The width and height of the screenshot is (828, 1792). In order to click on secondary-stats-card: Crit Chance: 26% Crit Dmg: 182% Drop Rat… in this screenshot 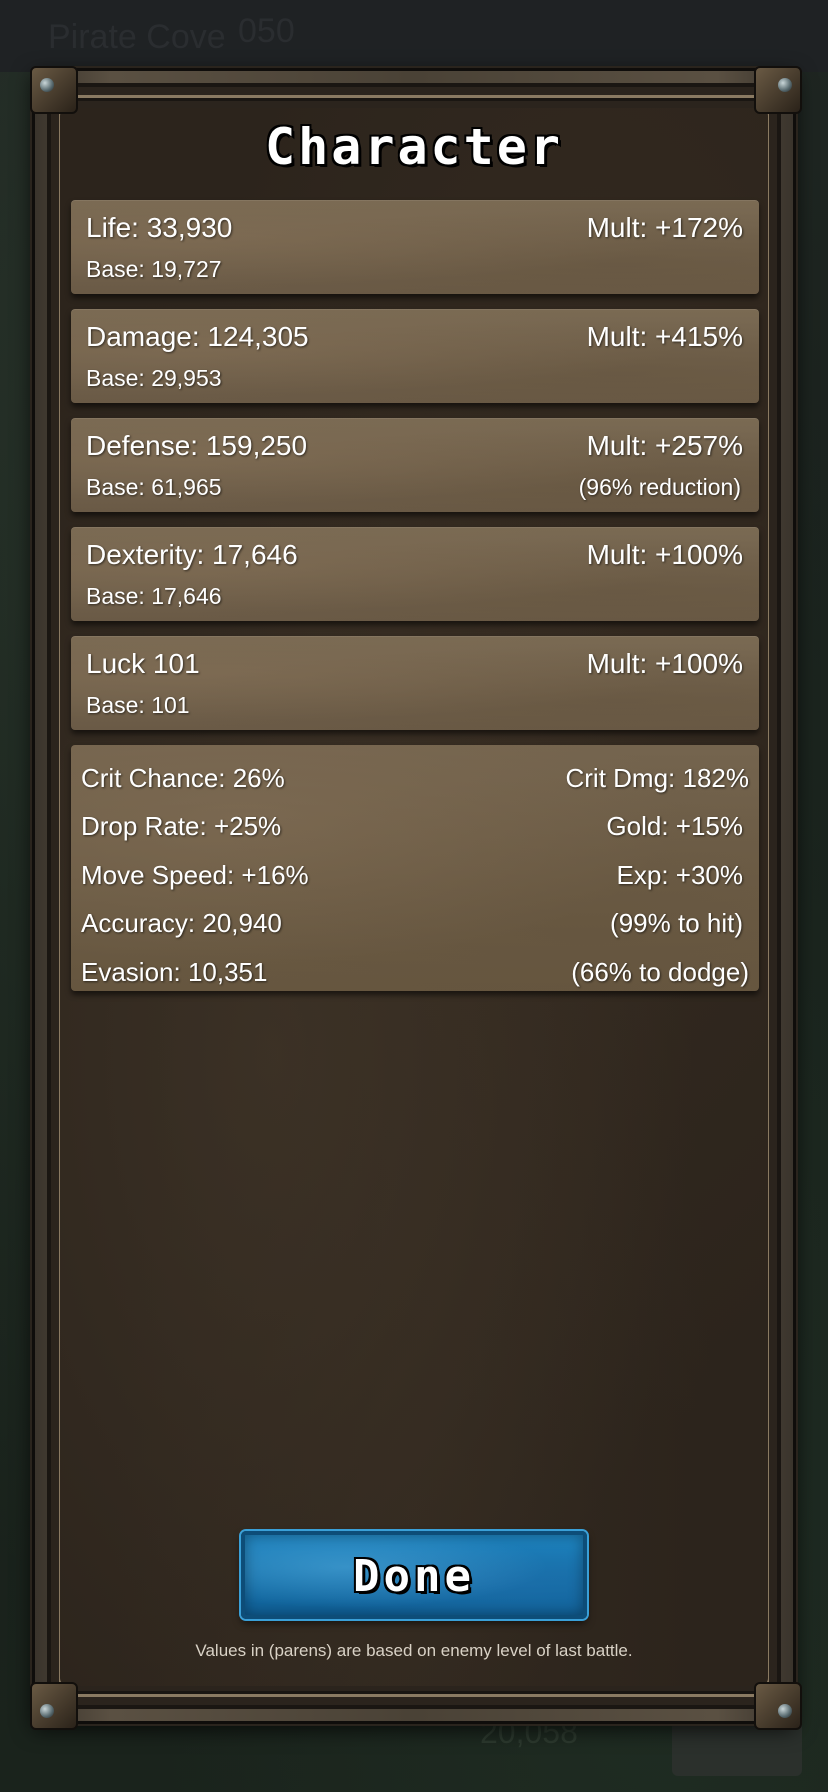, I will do `click(415, 868)`.